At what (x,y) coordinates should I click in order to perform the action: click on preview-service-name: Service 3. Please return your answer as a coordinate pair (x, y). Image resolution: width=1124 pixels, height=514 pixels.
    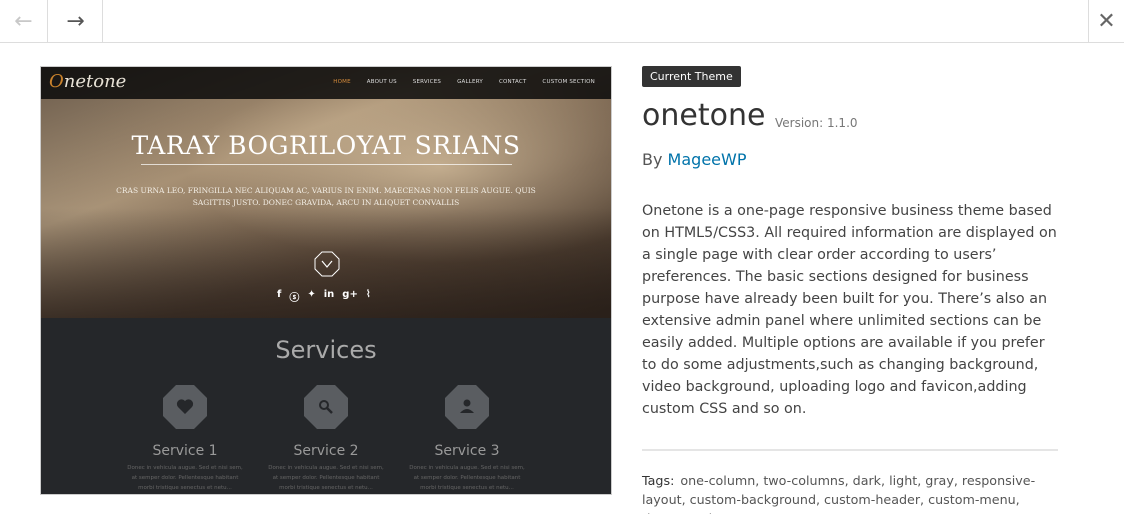
    Looking at the image, I should click on (467, 451).